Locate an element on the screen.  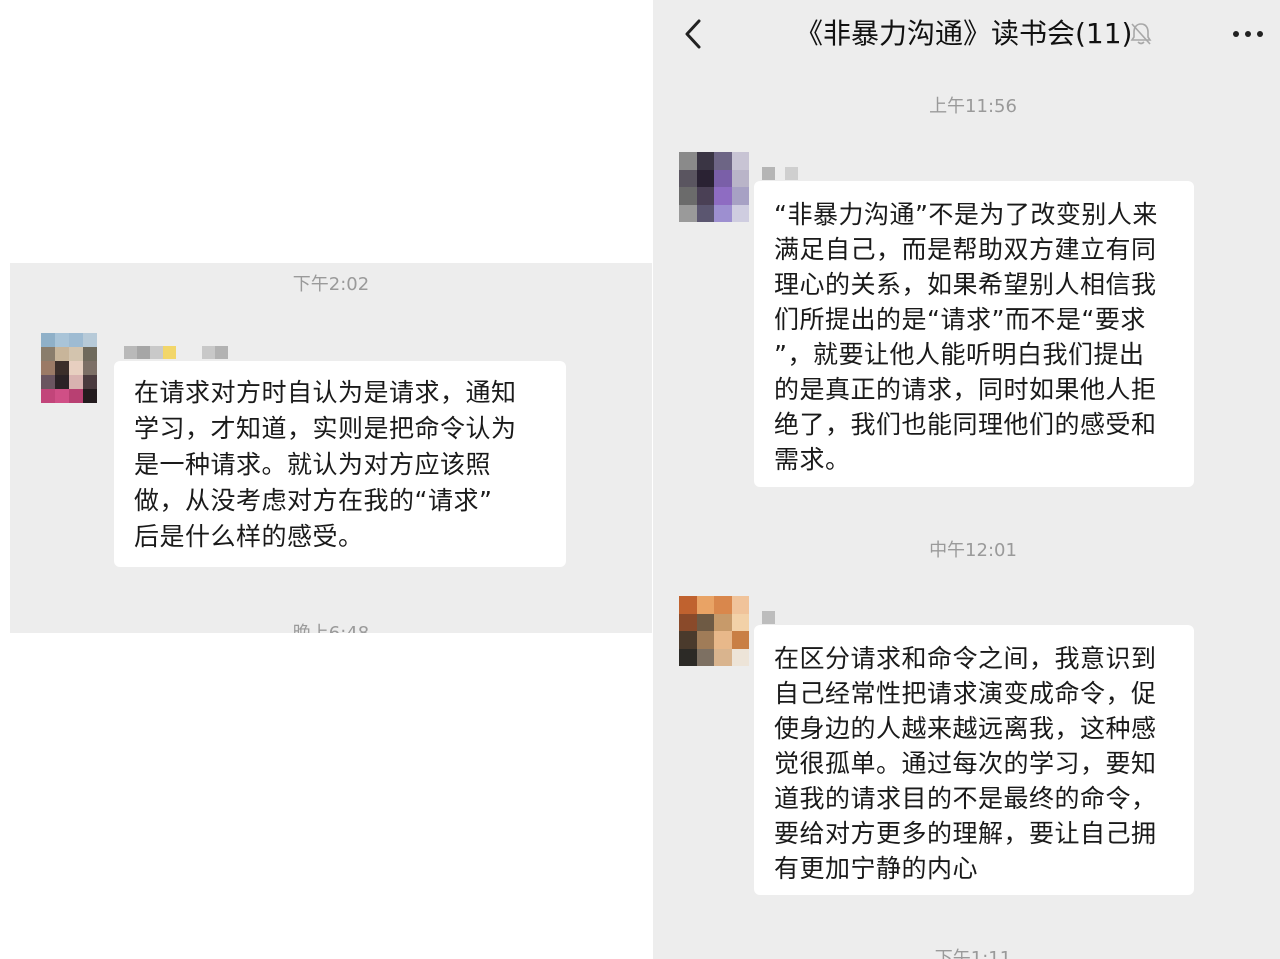
message-line: 的是真正的请求，同时如果他人拒 is located at coordinates (965, 389).